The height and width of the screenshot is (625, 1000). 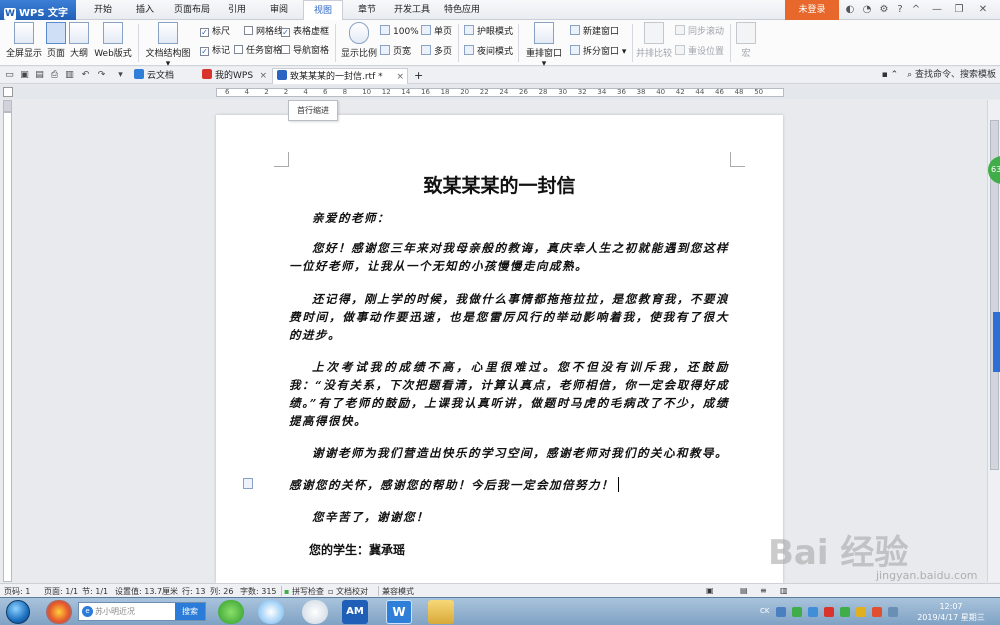 I want to click on split-window-button: 拆分窗口 ▾, so click(x=598, y=51).